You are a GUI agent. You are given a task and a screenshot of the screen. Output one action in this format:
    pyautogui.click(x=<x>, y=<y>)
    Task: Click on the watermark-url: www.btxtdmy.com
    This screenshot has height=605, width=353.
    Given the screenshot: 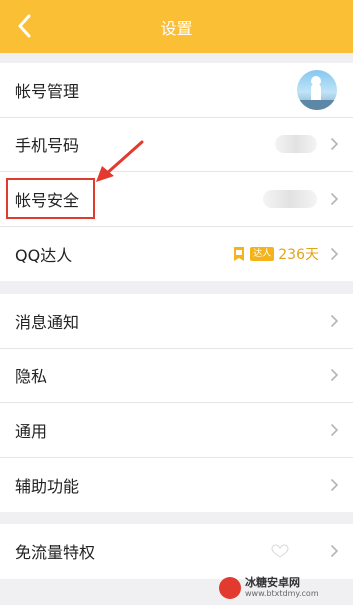 What is the action you would take?
    pyautogui.click(x=282, y=593)
    